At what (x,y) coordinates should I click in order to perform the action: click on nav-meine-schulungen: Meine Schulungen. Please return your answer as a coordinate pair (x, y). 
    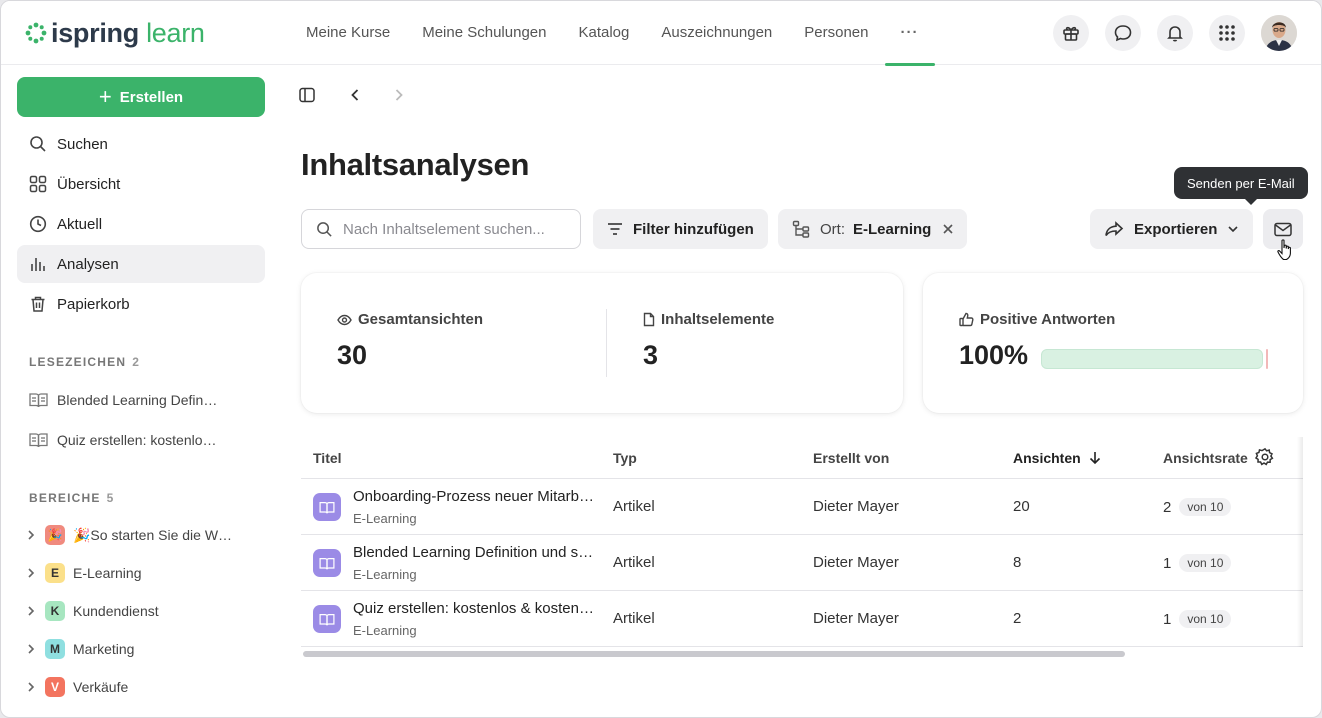
    Looking at the image, I should click on (484, 33).